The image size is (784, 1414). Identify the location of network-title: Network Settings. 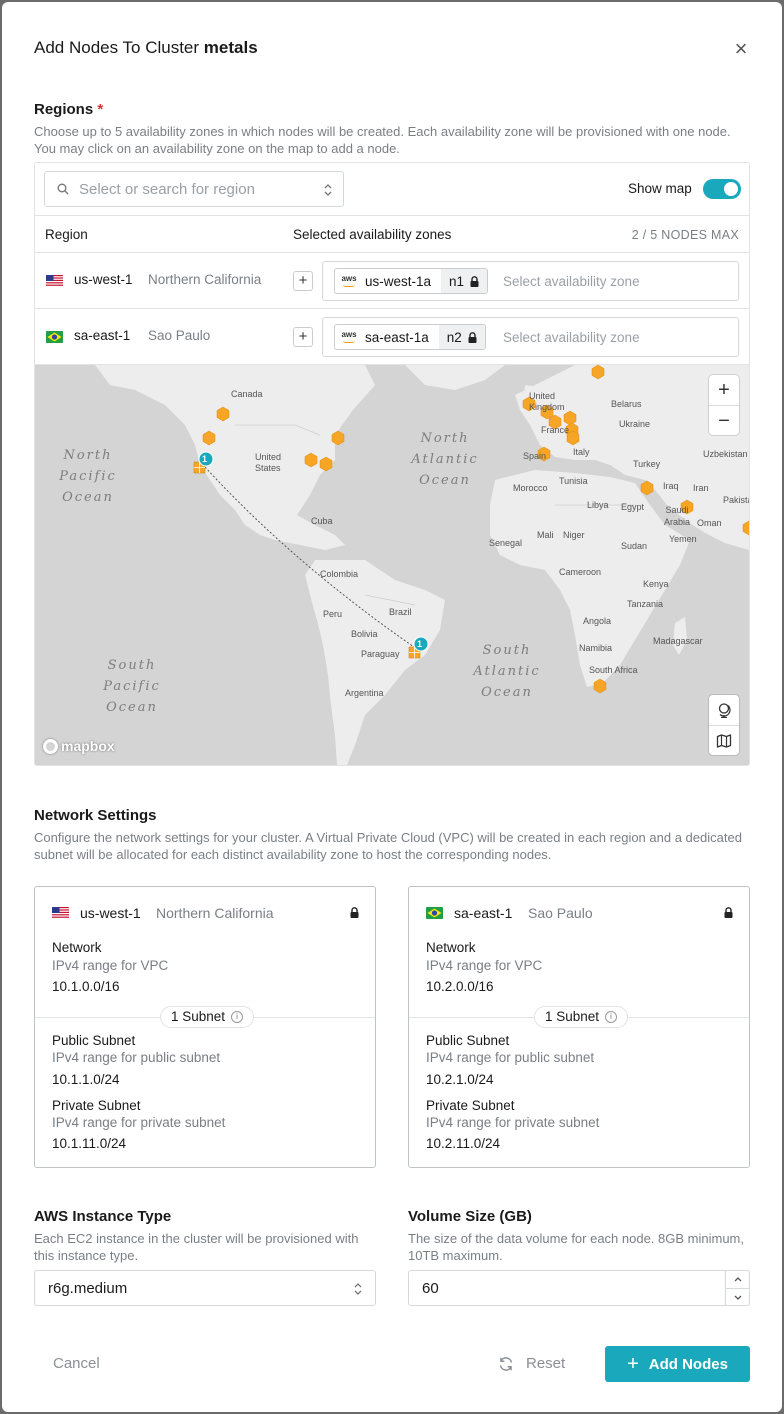
(95, 815).